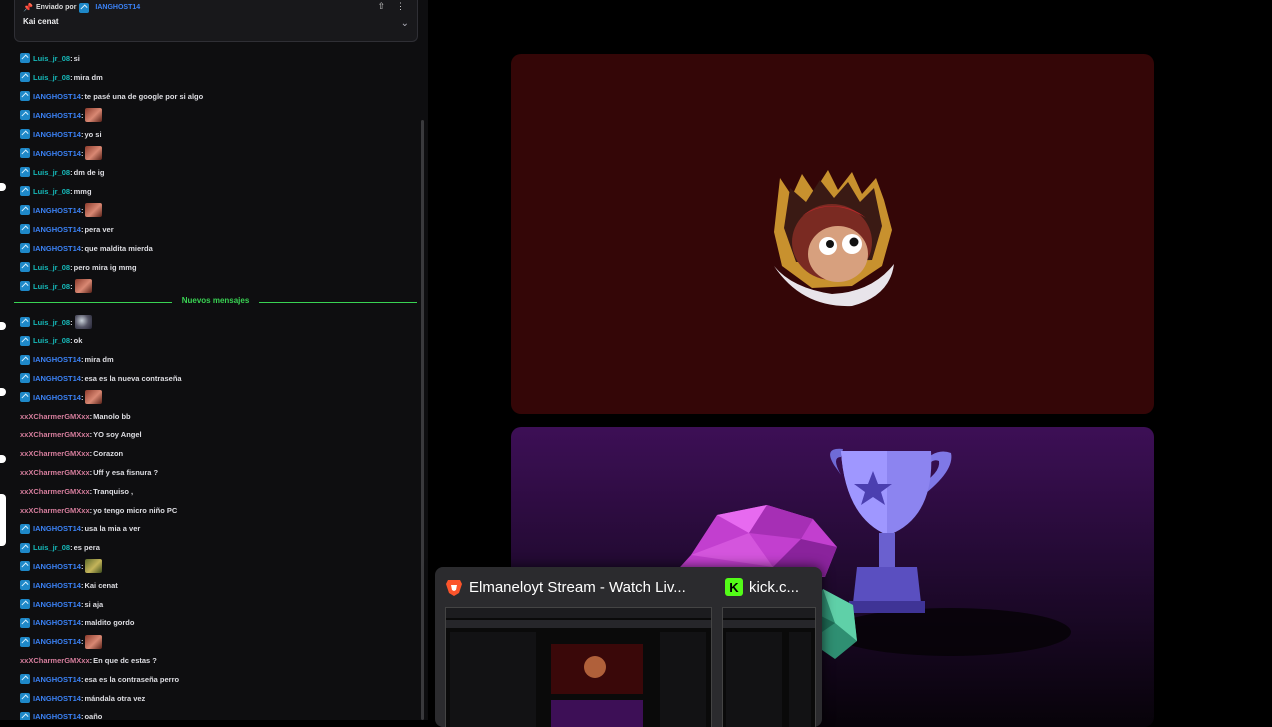  What do you see at coordinates (216, 21) in the screenshot?
I see `pinned-message: 📌 Enviado por IANGHOST14 Kai cenat ⇧ ⋮ ⌄` at bounding box center [216, 21].